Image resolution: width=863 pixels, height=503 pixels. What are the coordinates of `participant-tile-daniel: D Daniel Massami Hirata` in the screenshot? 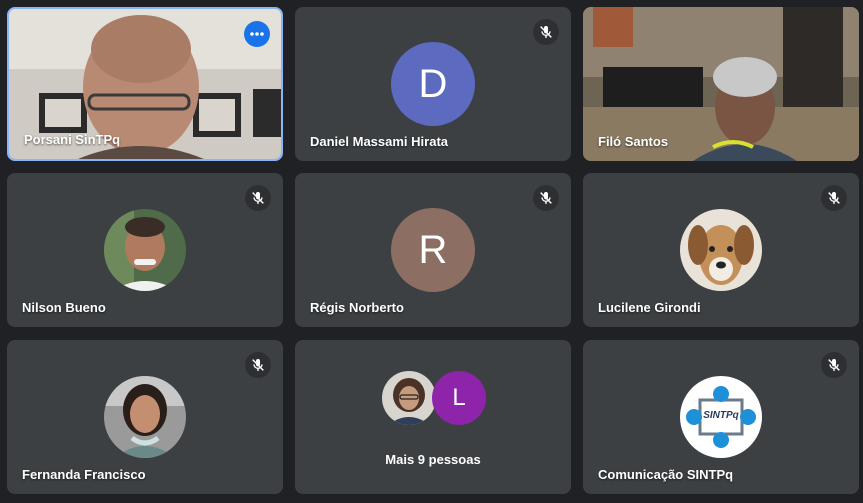 It's located at (433, 84).